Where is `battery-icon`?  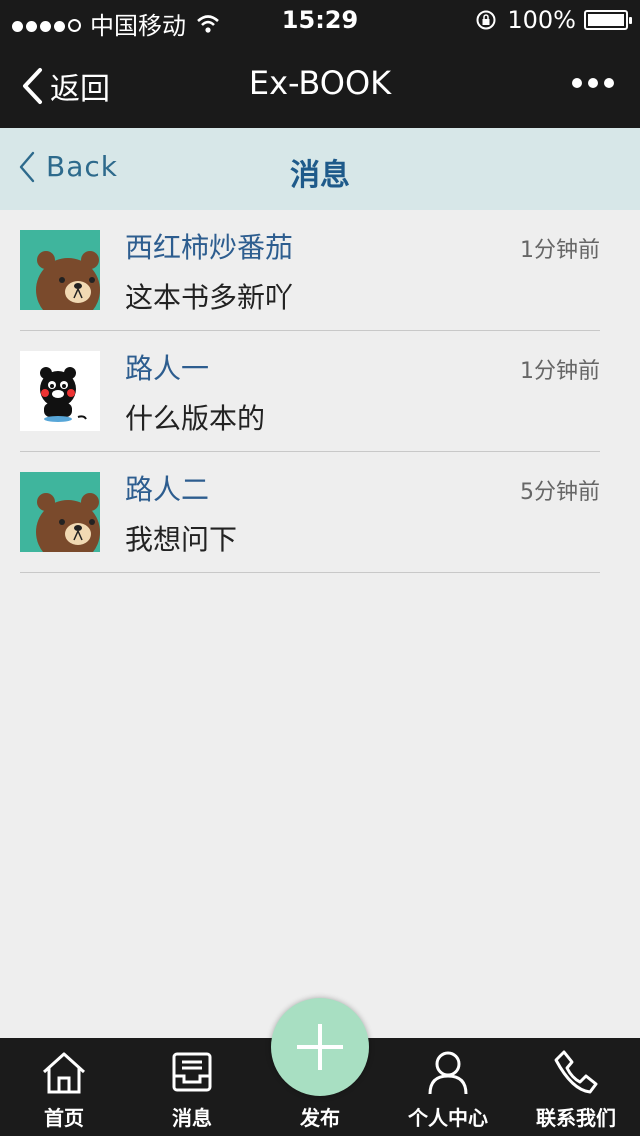 battery-icon is located at coordinates (608, 20).